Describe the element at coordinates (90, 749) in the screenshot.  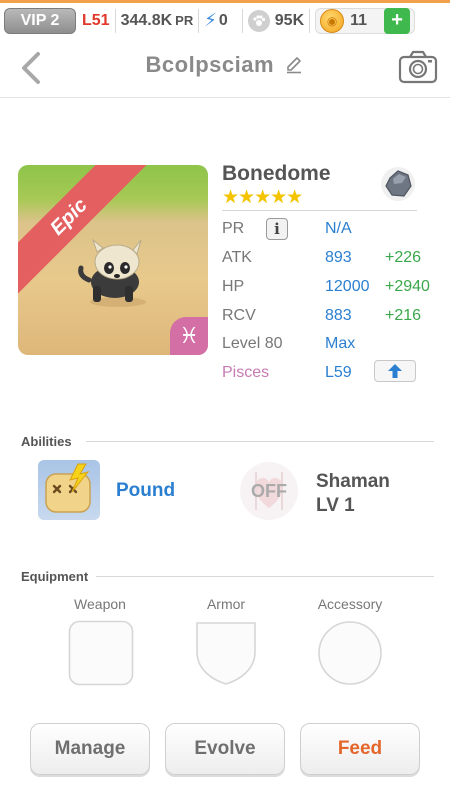
I see `manage-button: Manage` at that location.